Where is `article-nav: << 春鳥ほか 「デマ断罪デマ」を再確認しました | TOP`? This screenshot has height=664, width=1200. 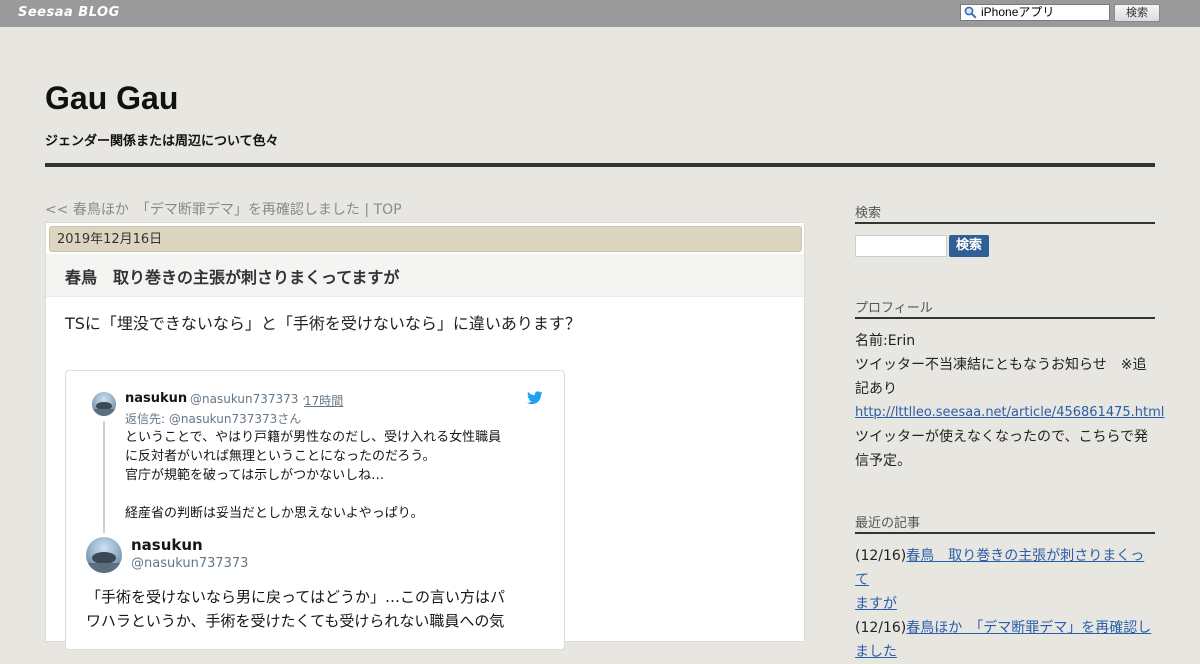 article-nav: << 春鳥ほか 「デマ断罪デマ」を再確認しました | TOP is located at coordinates (223, 209).